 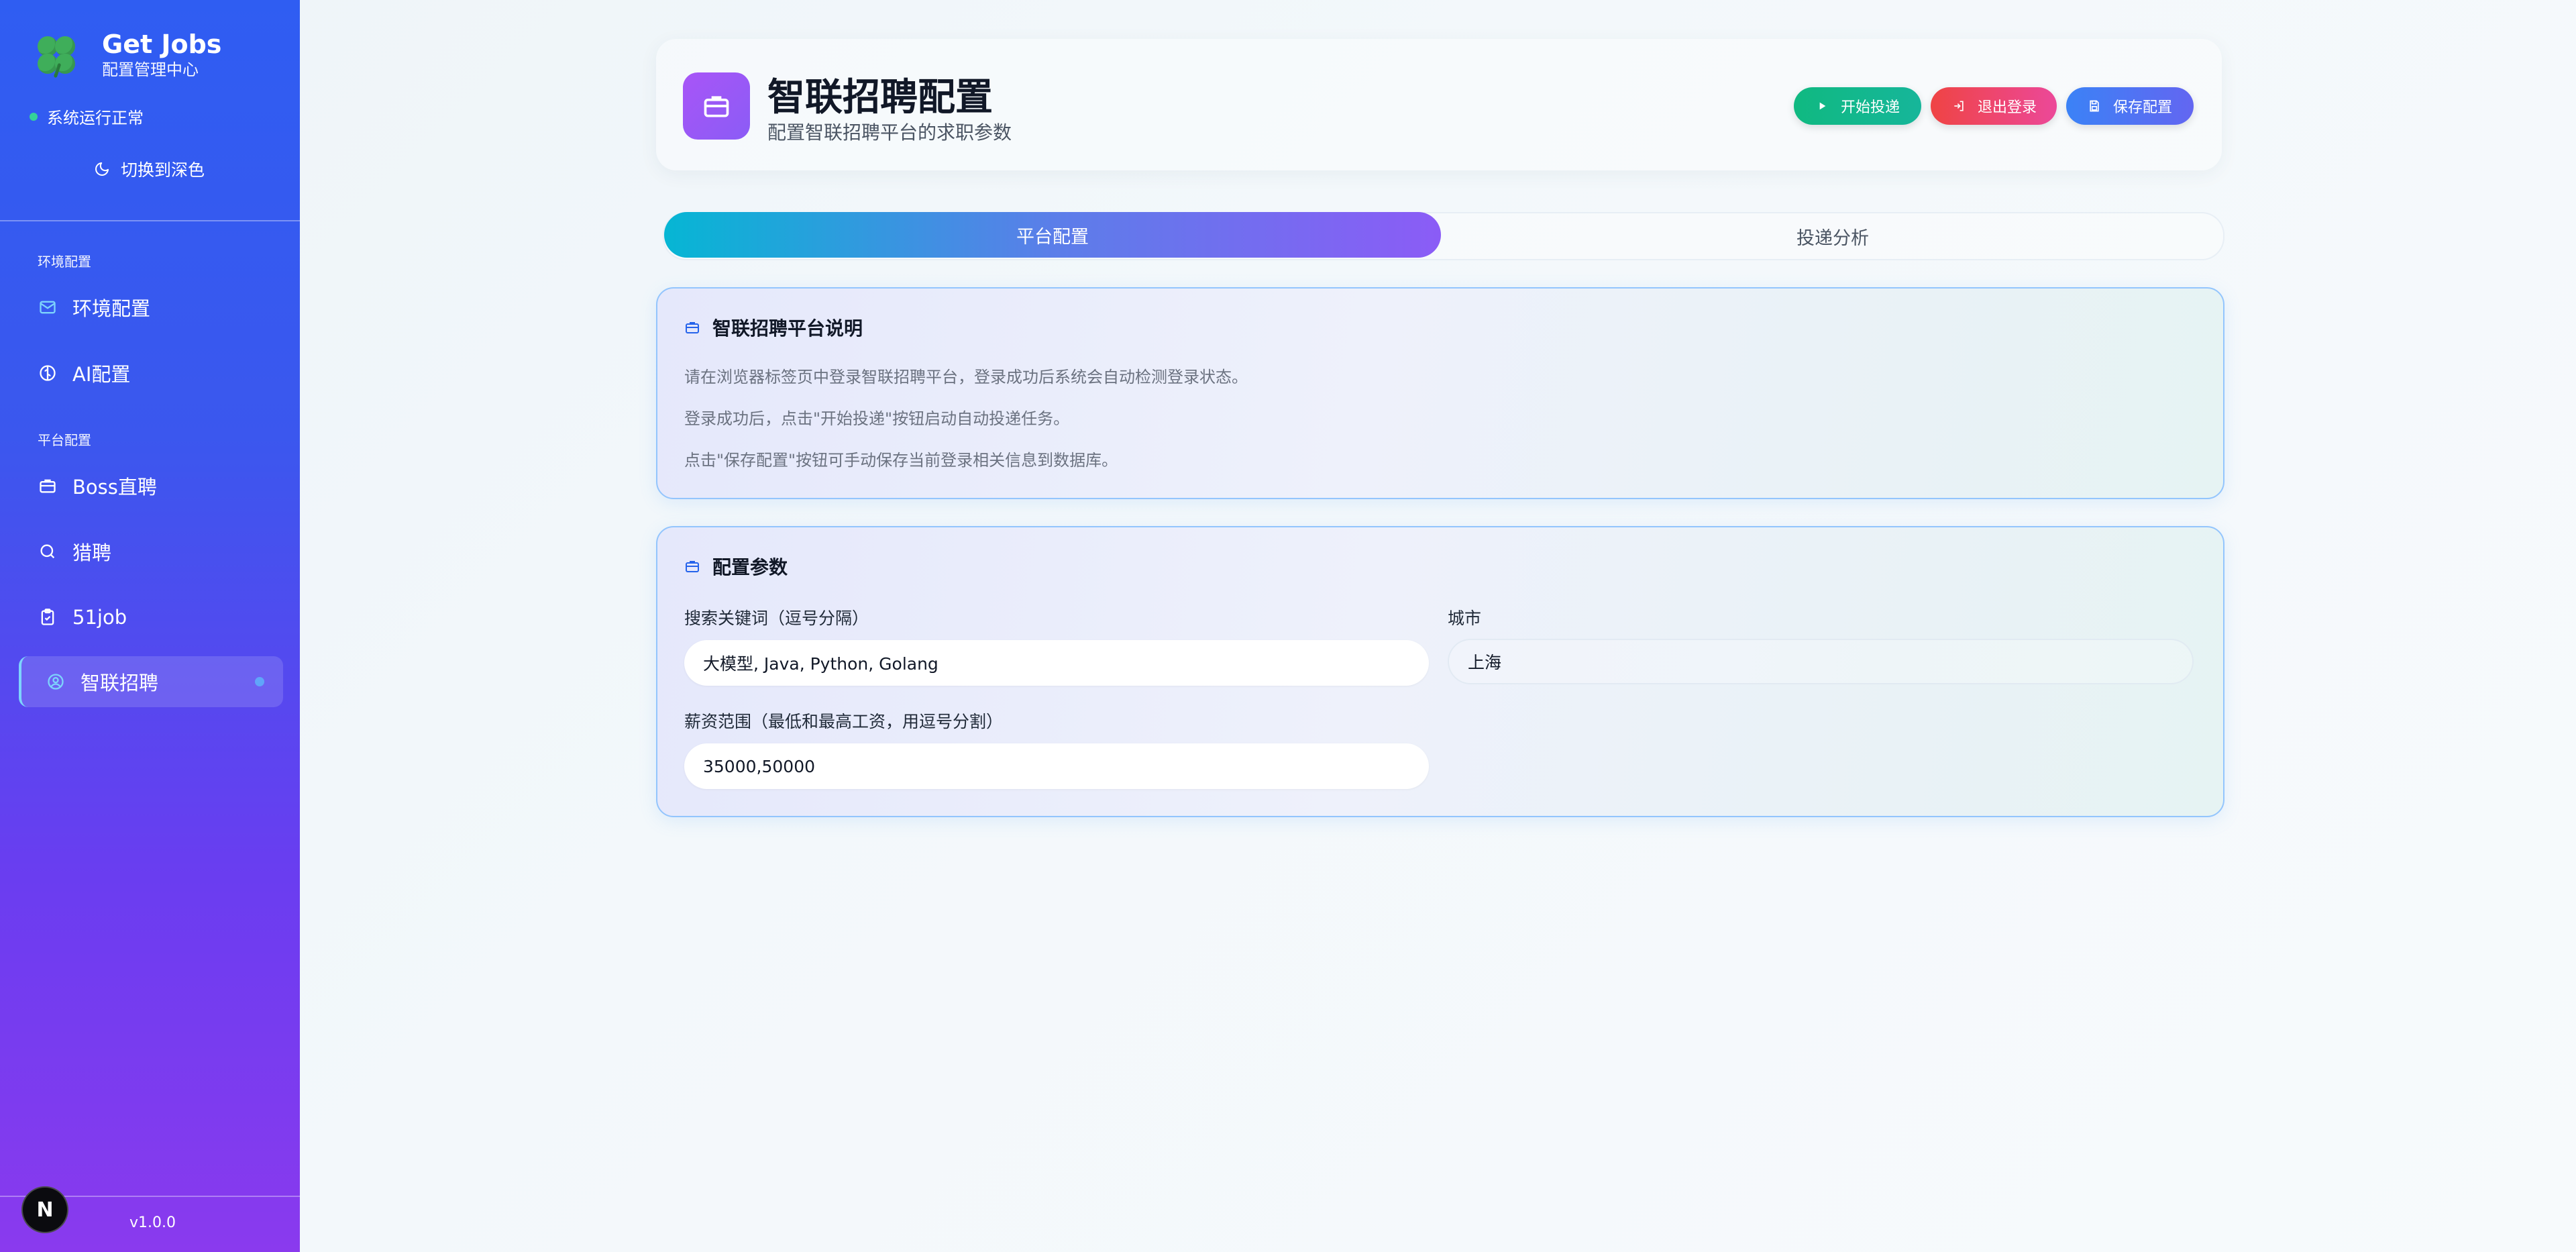 What do you see at coordinates (149, 373) in the screenshot?
I see `sidebar-item-ai-config: AI配置` at bounding box center [149, 373].